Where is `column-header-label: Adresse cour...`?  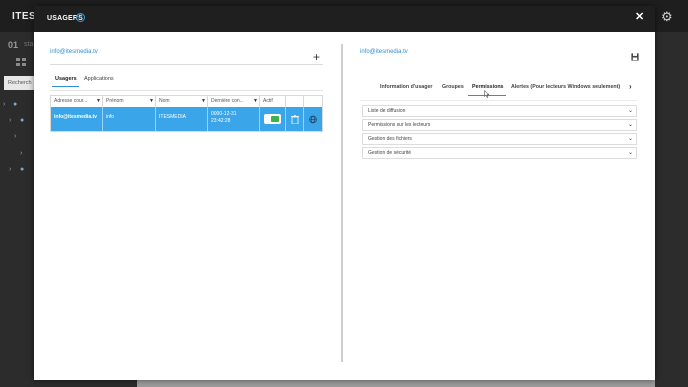 column-header-label: Adresse cour... is located at coordinates (71, 101).